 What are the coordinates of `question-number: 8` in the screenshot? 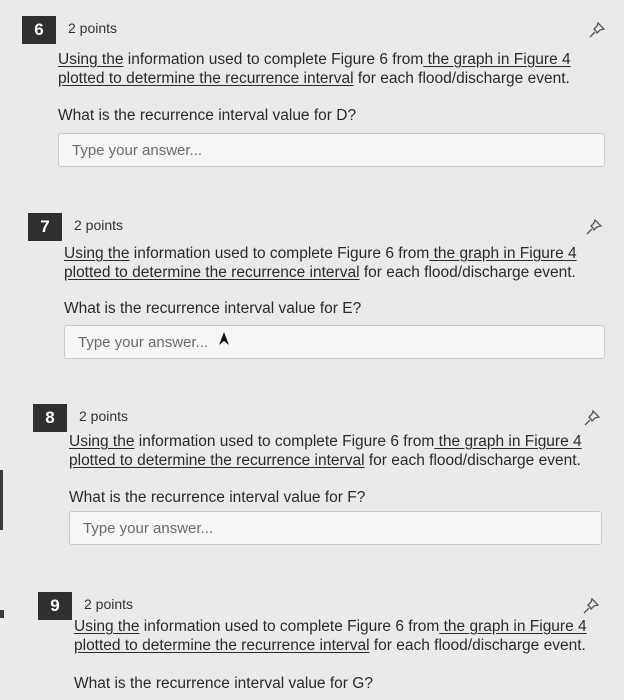 It's located at (50, 418).